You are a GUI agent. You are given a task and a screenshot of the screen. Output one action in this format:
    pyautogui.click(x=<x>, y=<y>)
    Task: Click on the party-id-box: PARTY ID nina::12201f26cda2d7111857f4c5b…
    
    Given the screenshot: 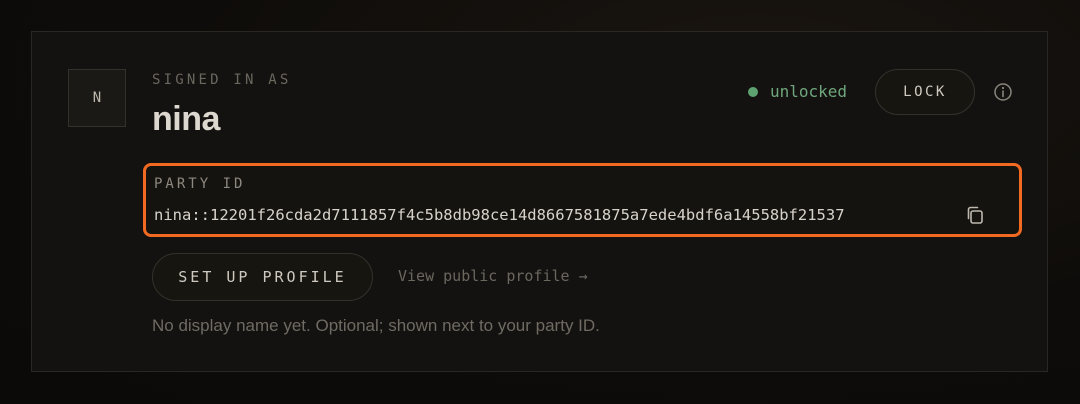 What is the action you would take?
    pyautogui.click(x=582, y=200)
    